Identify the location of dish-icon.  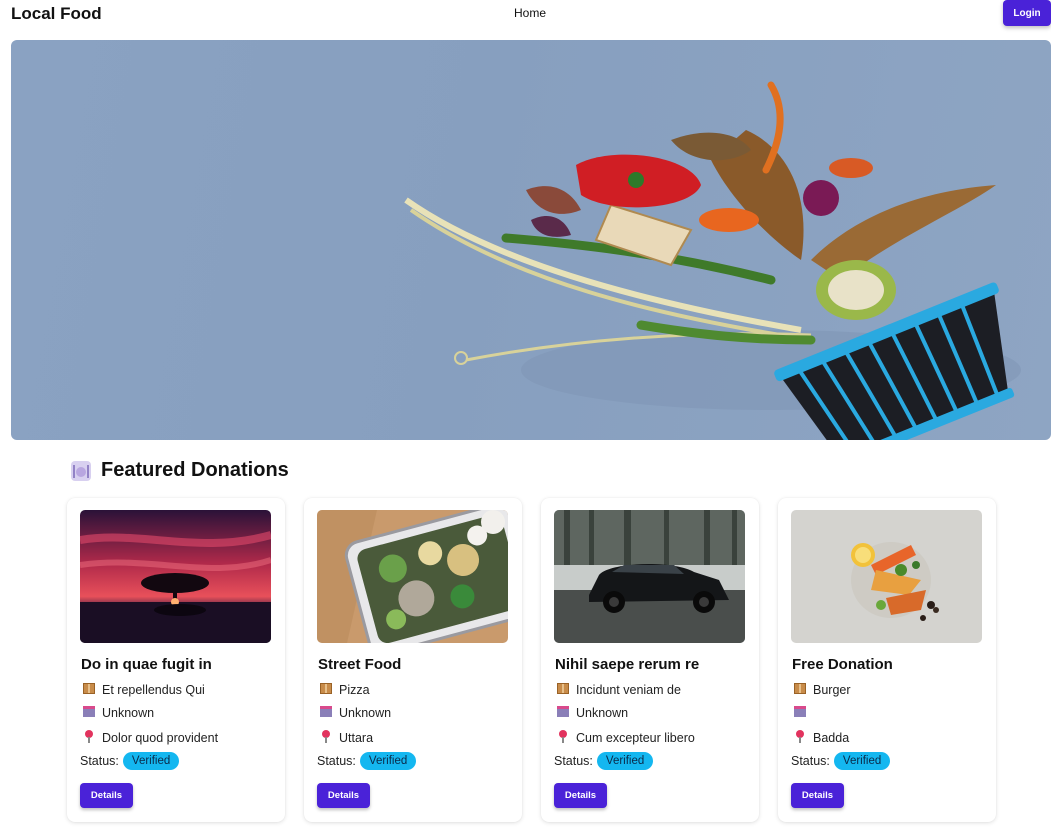
(81, 471).